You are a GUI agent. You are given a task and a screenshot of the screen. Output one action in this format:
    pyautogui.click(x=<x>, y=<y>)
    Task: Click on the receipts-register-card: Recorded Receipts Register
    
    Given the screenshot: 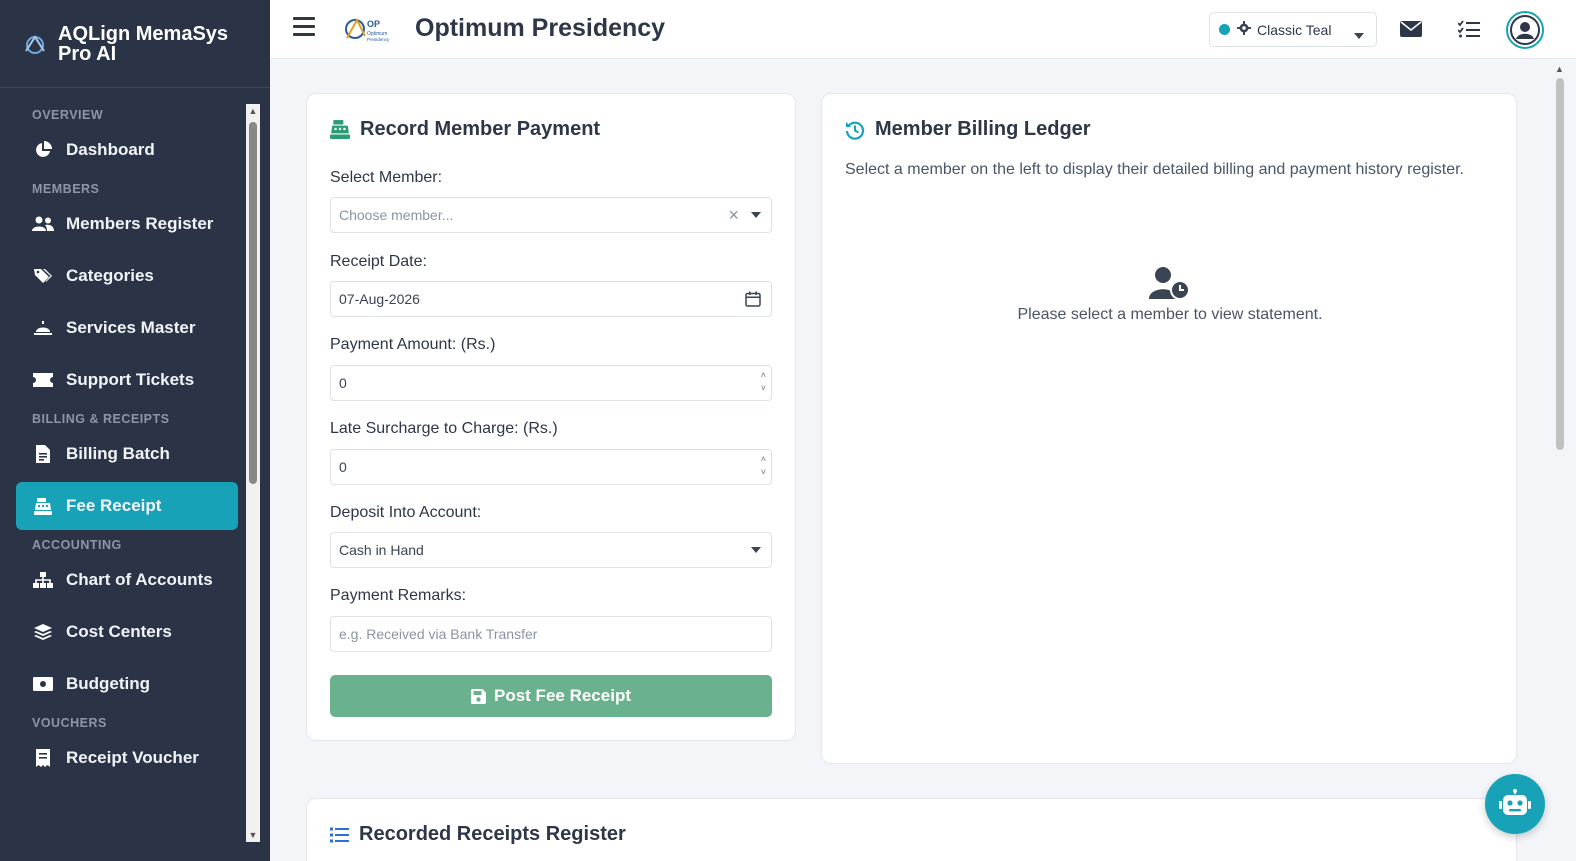 What is the action you would take?
    pyautogui.click(x=911, y=829)
    